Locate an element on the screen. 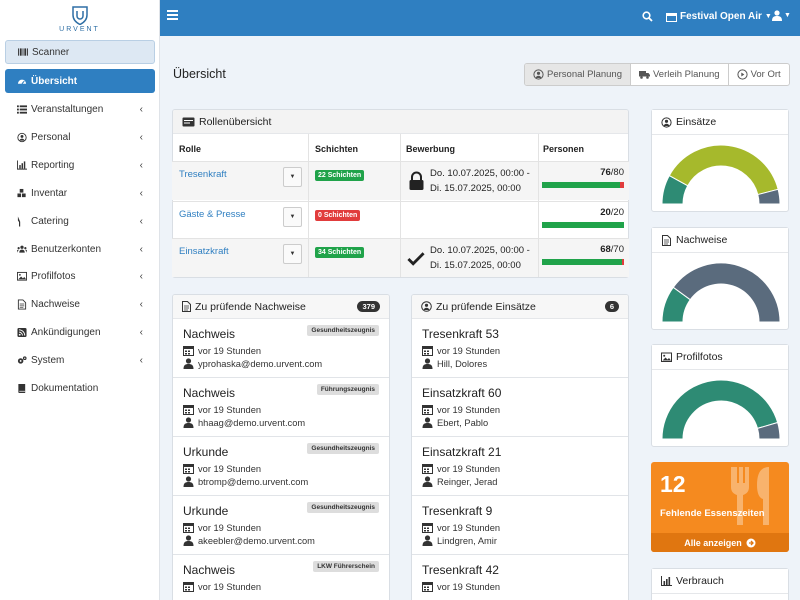  document-email: yprohaska@demo.urvent.com is located at coordinates (260, 363).